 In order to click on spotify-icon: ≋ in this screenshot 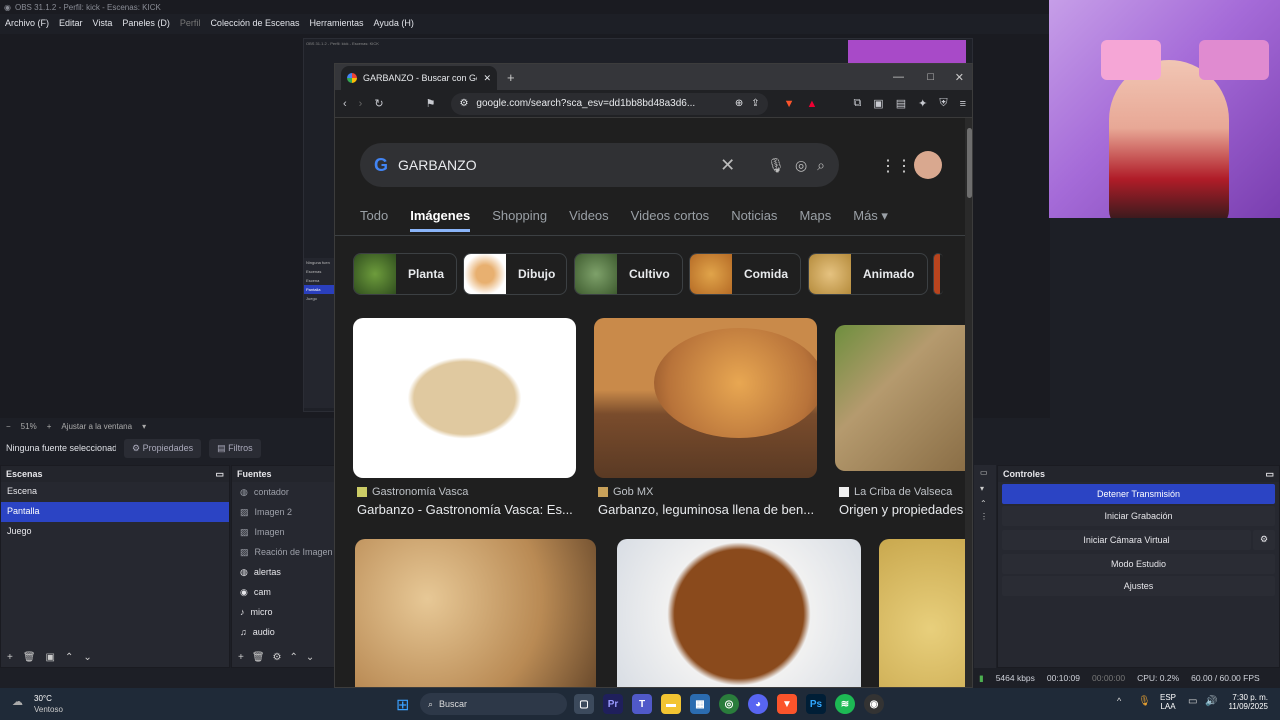, I will do `click(845, 704)`.